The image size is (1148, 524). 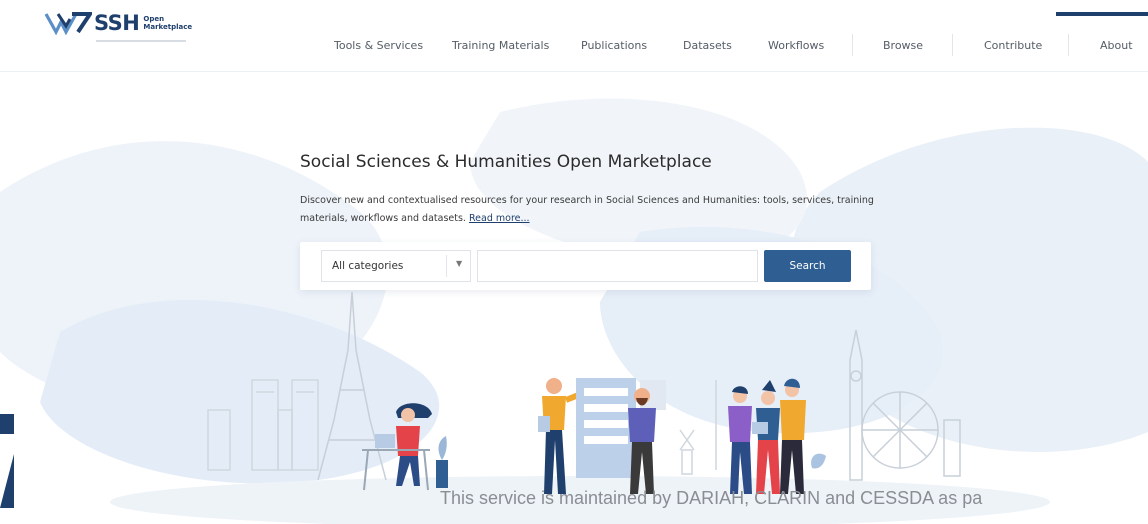 What do you see at coordinates (378, 45) in the screenshot?
I see `nav-tools-services: Tools & Services` at bounding box center [378, 45].